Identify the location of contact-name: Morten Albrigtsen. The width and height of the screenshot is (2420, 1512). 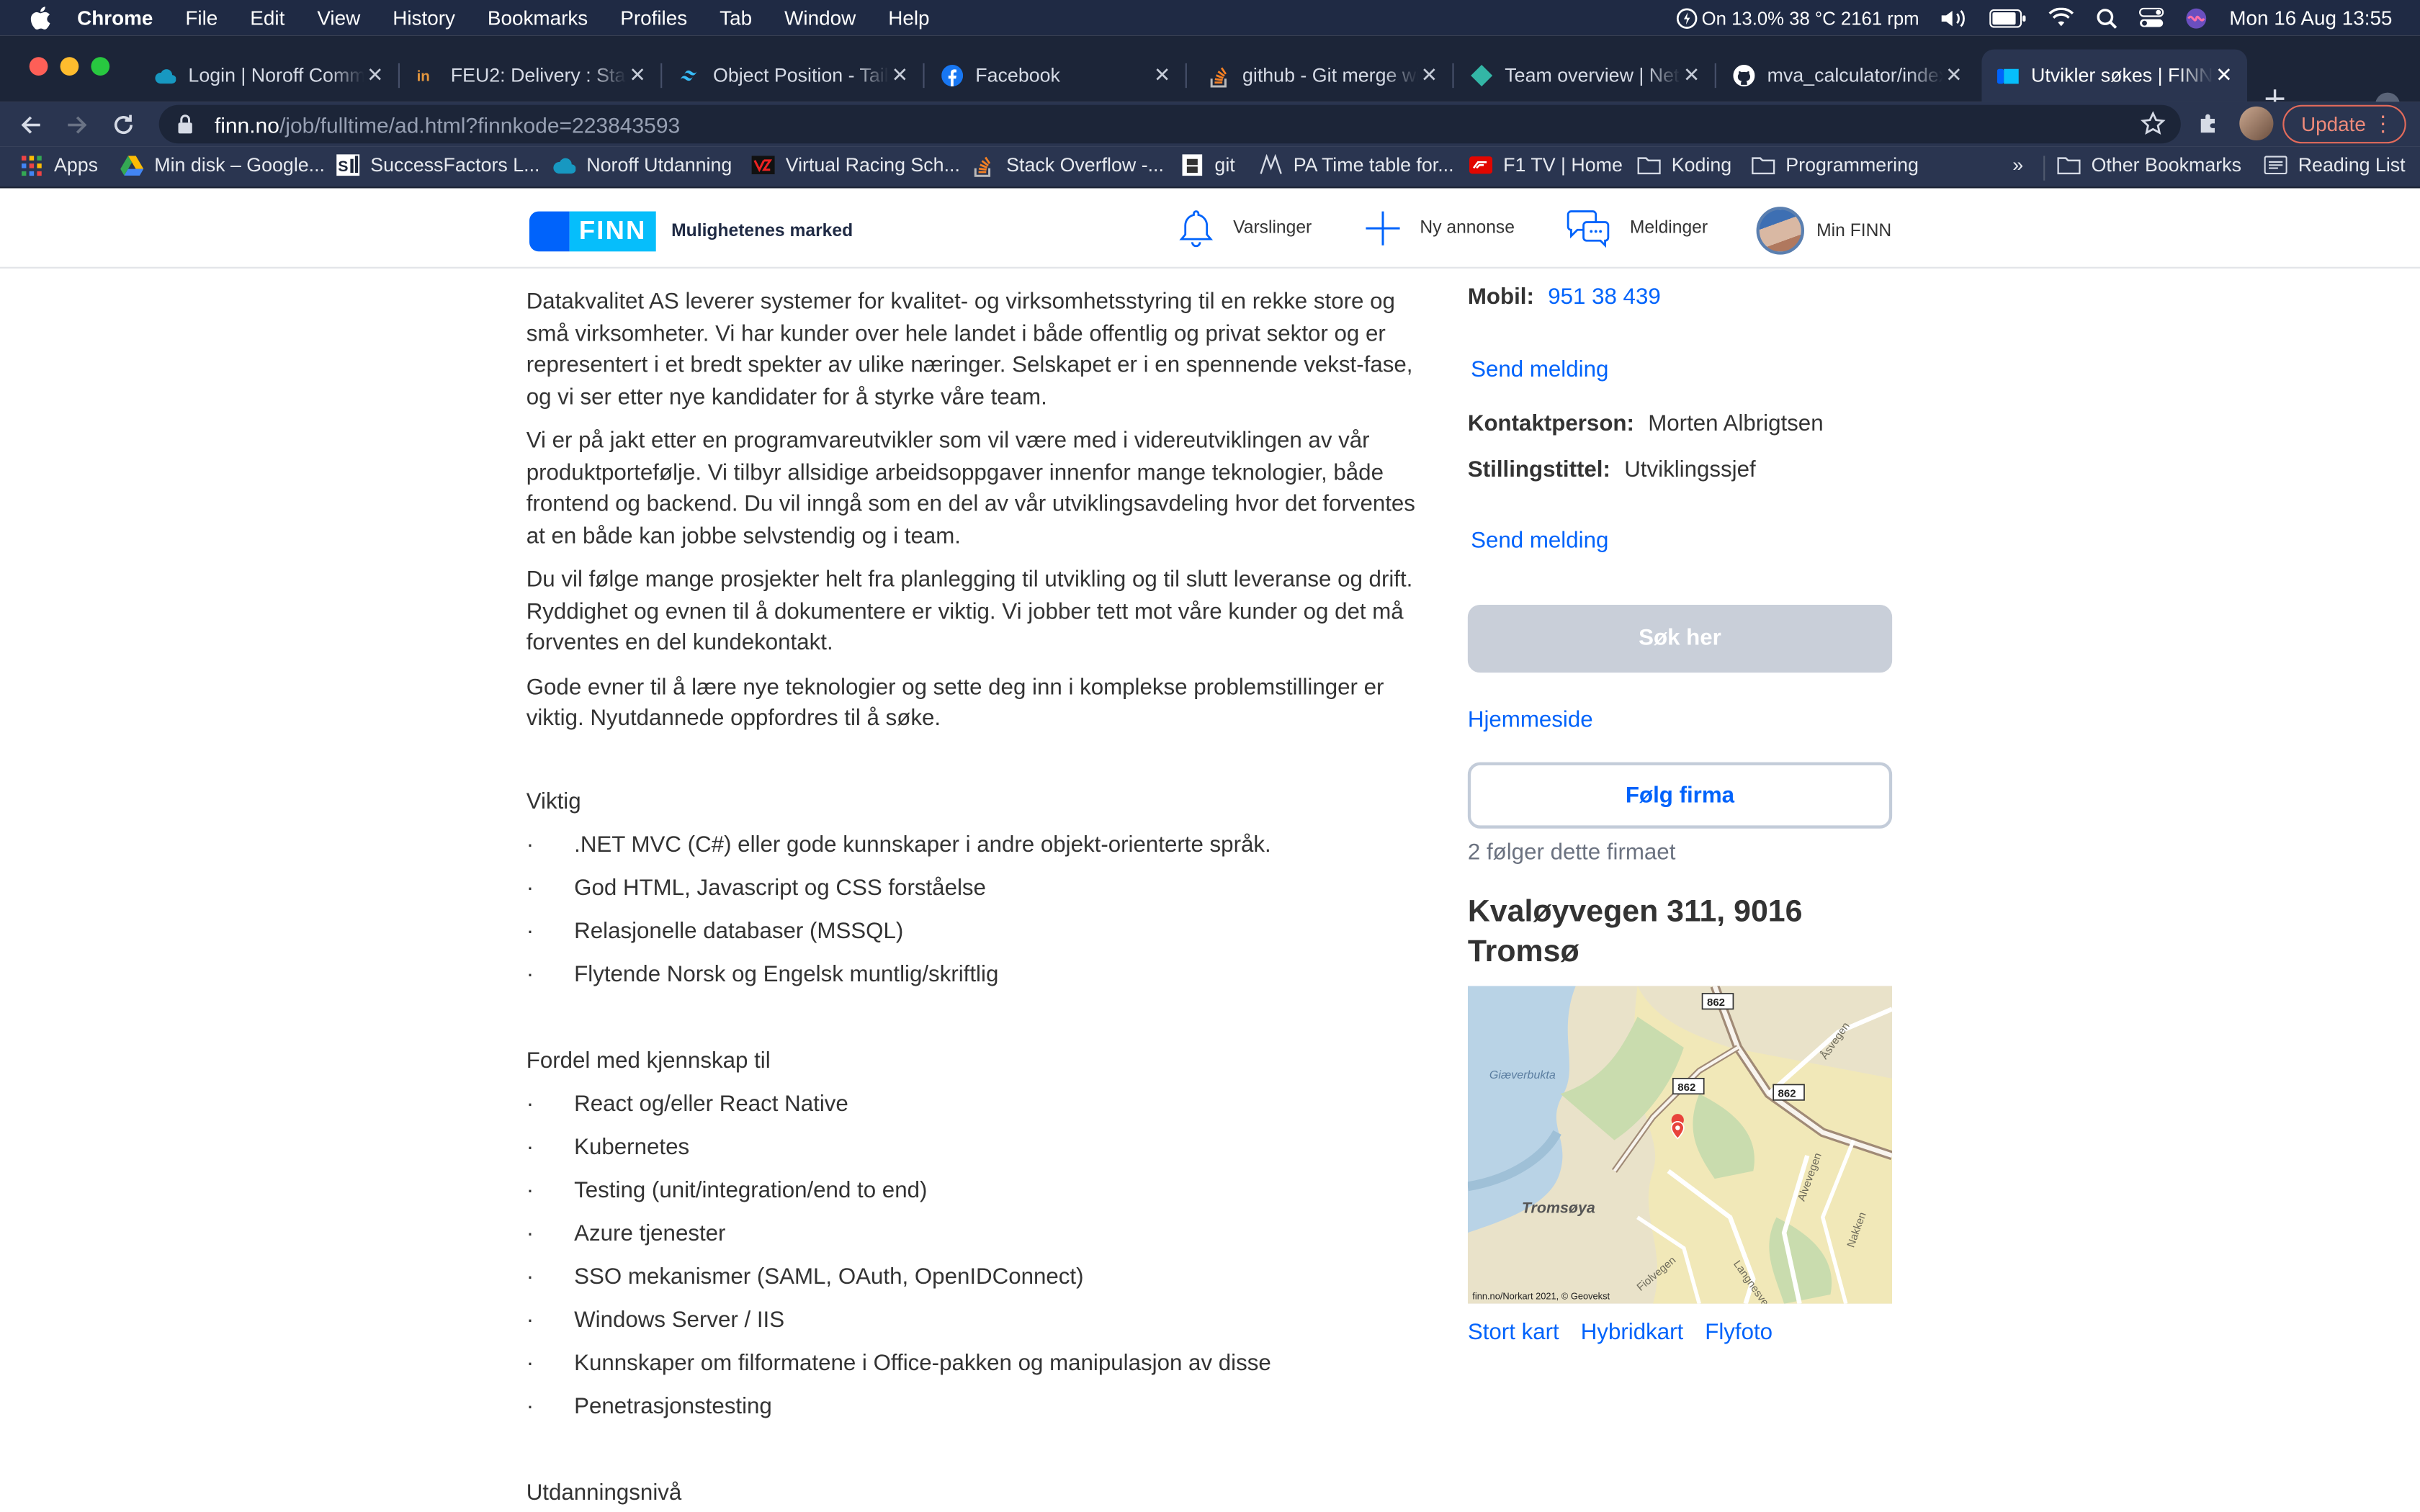
(1736, 424).